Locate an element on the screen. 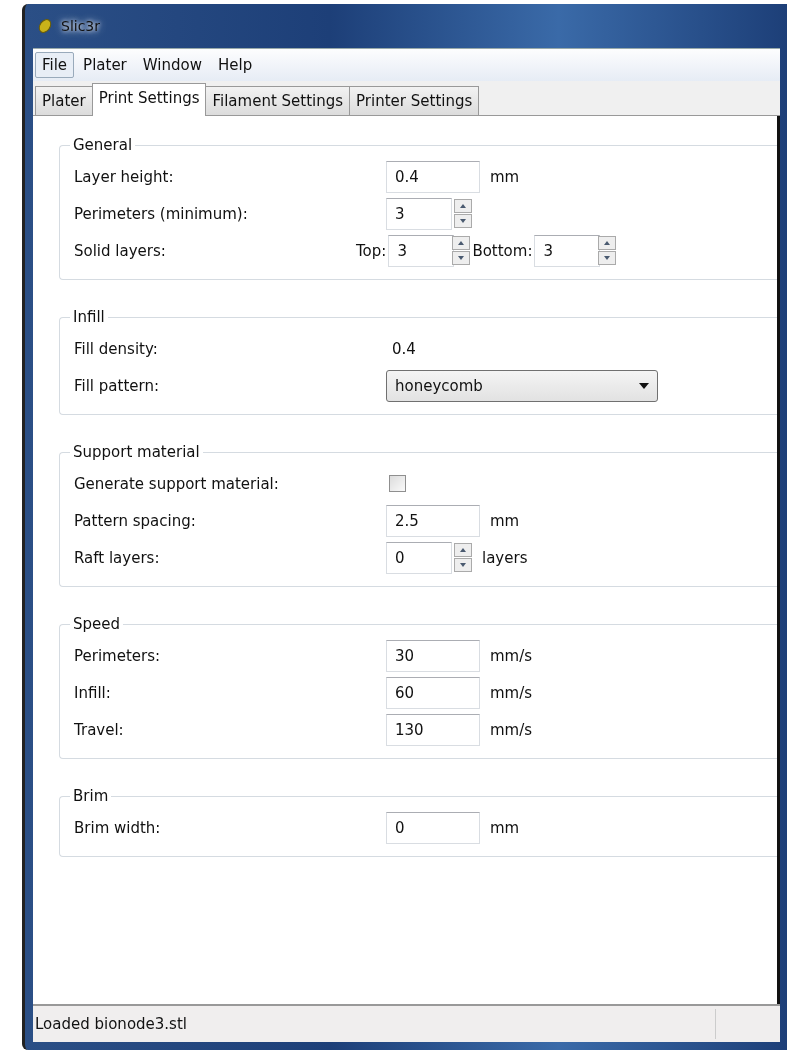 Image resolution: width=787 pixels, height=1055 pixels. checkbox is located at coordinates (397, 483).